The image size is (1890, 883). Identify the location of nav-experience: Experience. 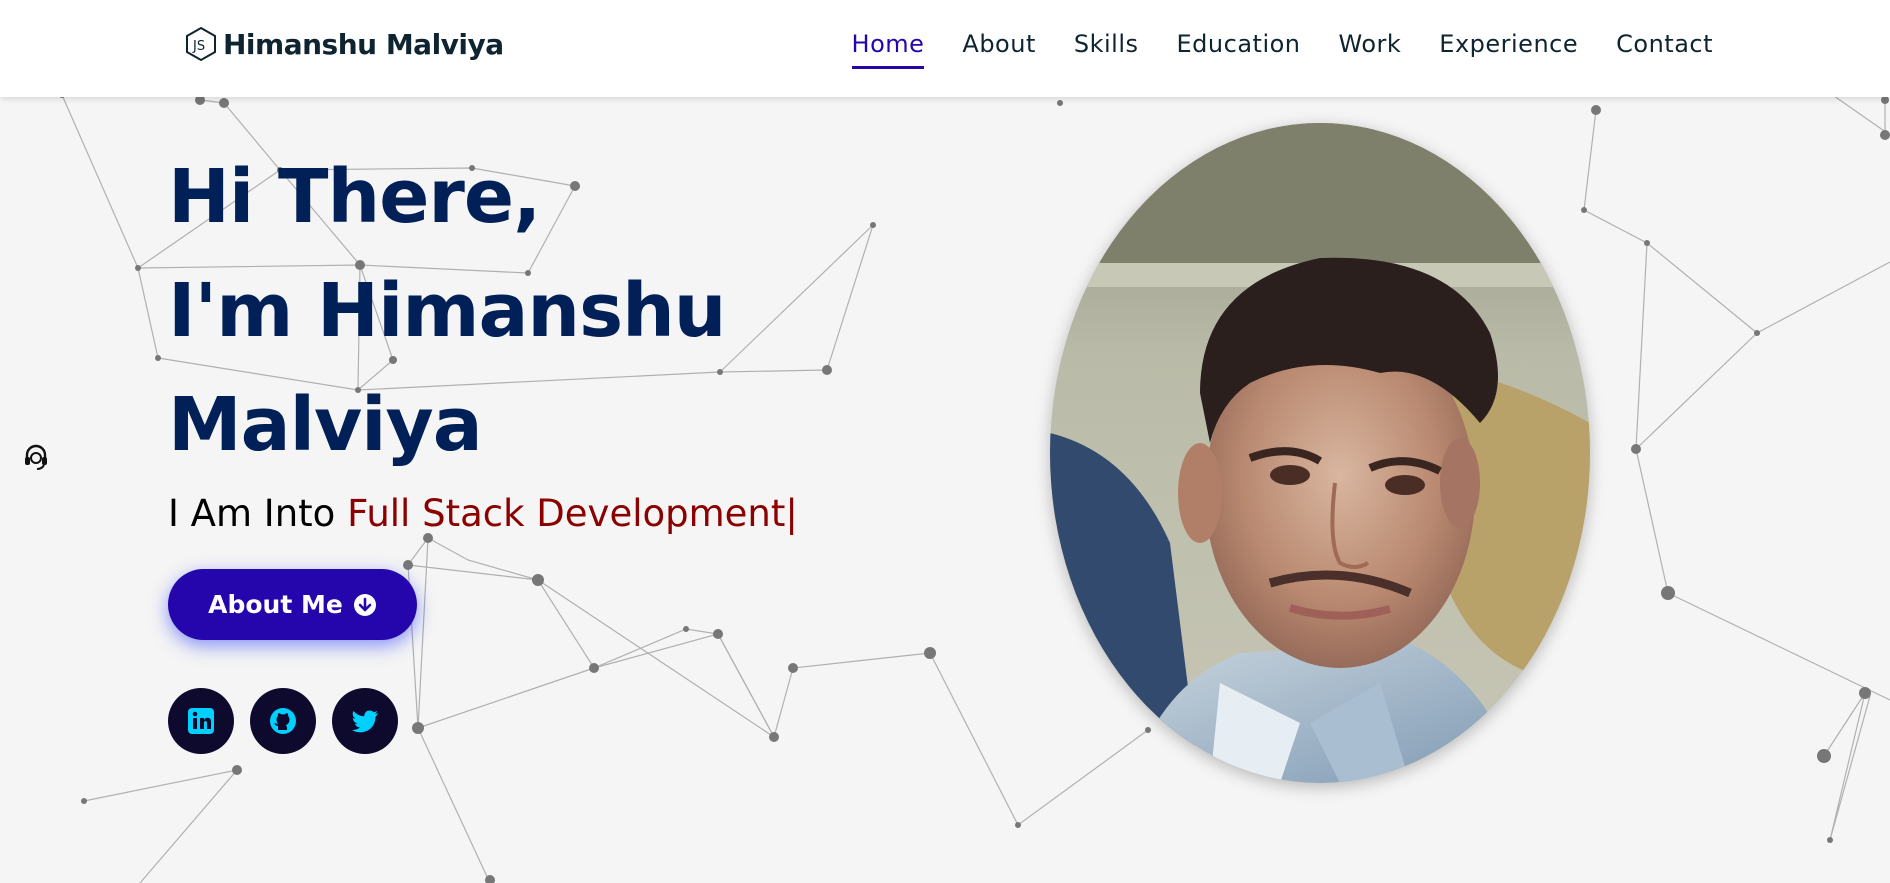
(1508, 49).